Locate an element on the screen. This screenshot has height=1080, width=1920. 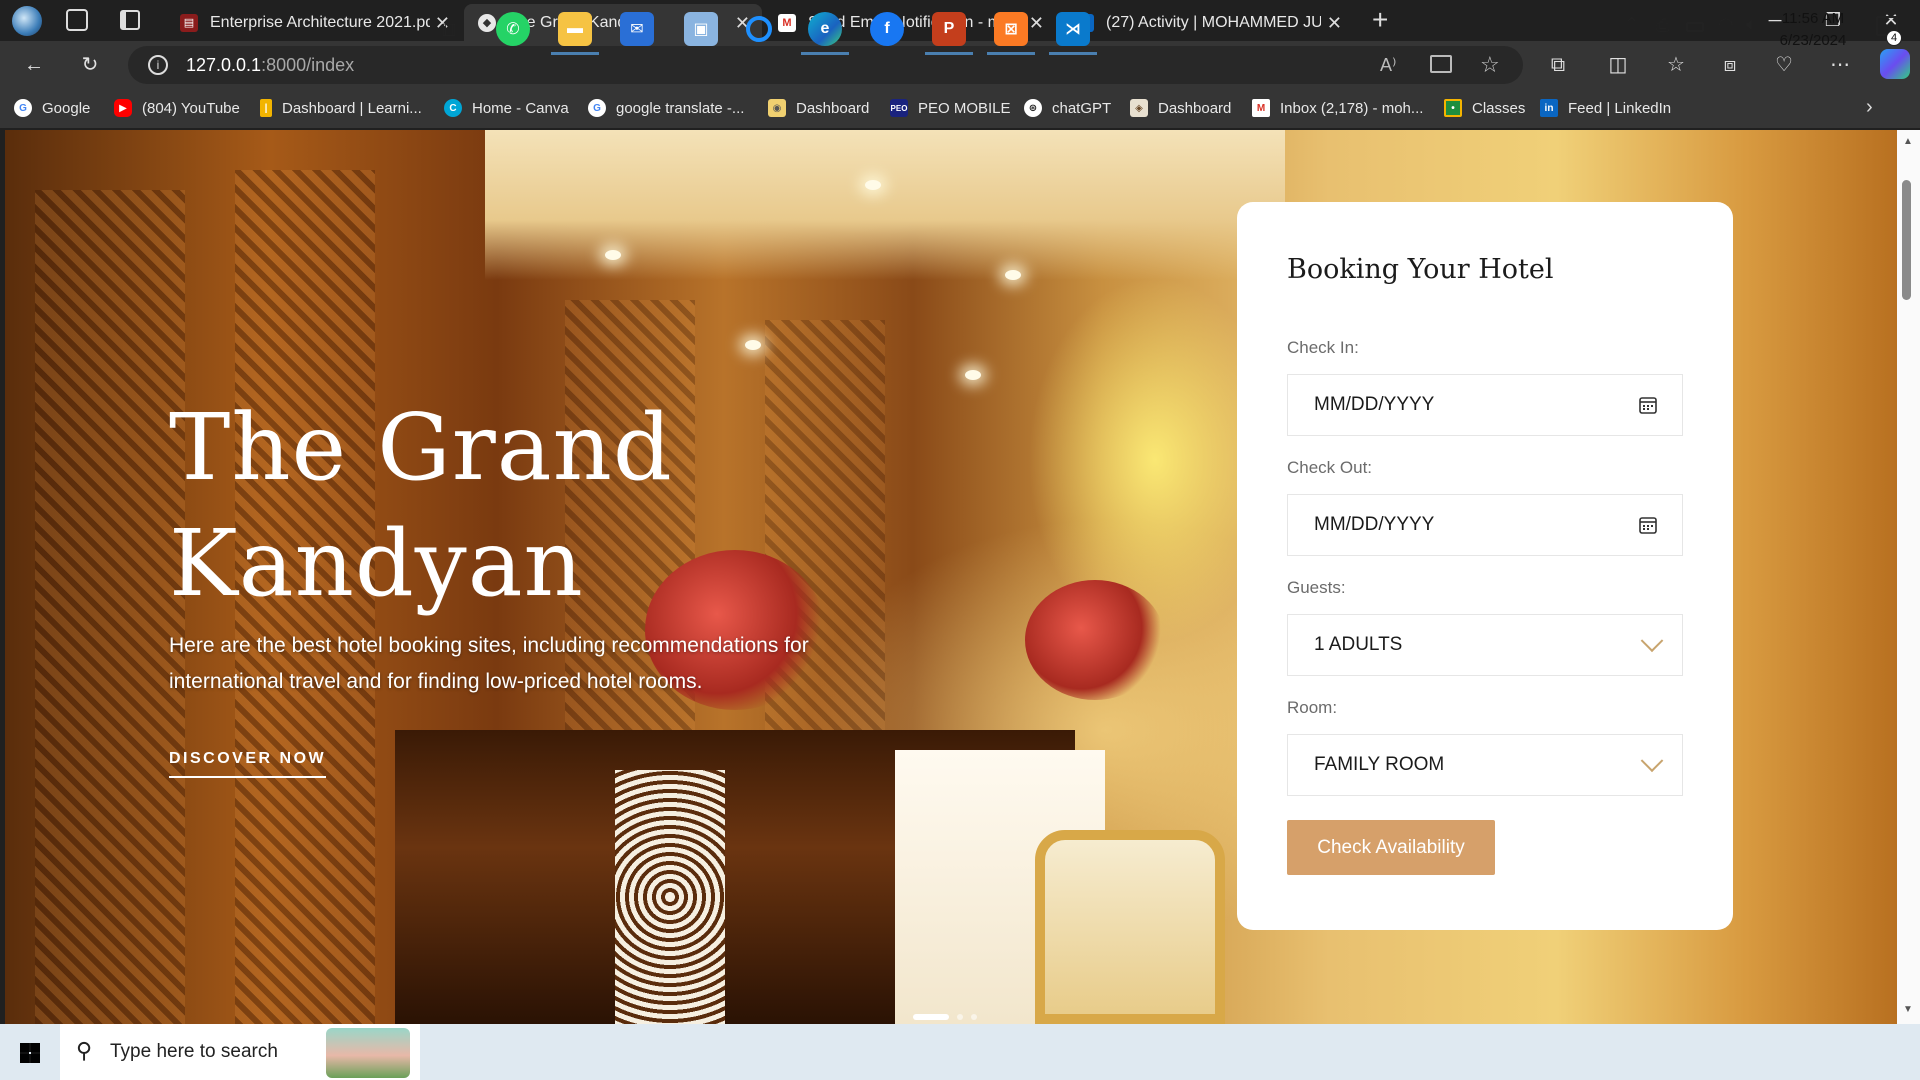
site-info-icon: i is located at coordinates (158, 65).